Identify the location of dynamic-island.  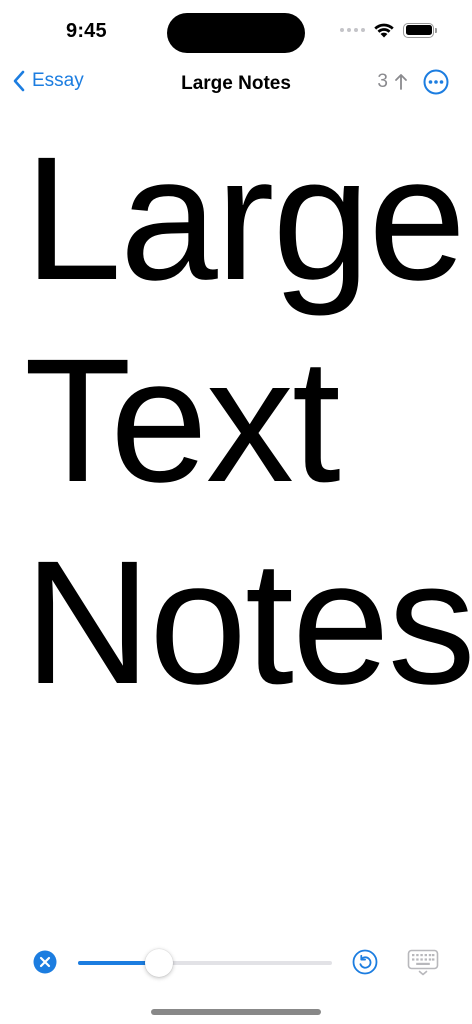
(236, 33).